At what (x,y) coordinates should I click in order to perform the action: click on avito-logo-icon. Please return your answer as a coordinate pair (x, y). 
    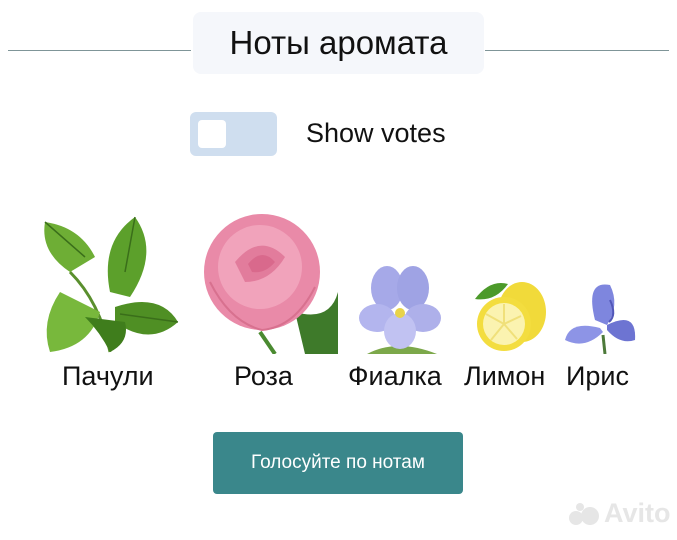
    Looking at the image, I should click on (584, 513).